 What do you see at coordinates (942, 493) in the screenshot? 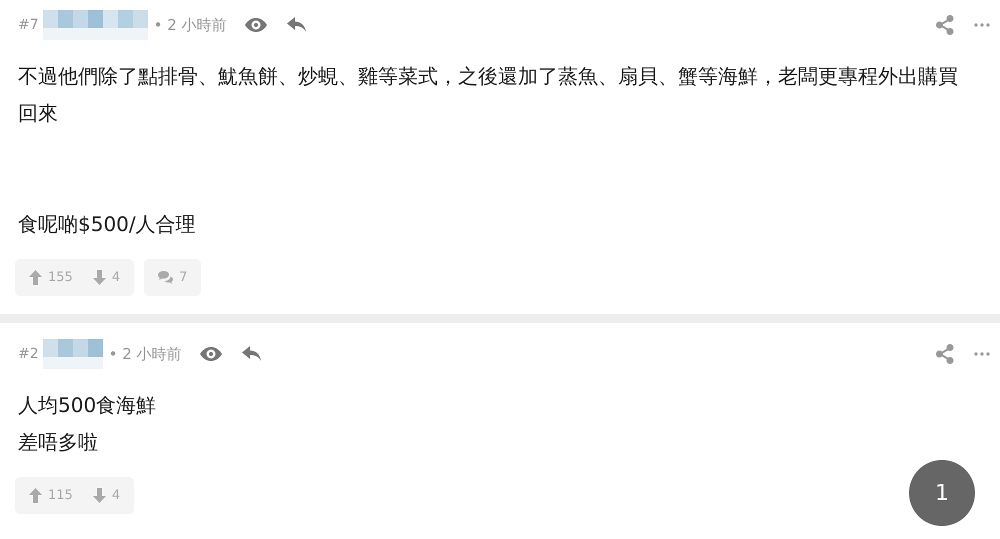
I see `page-badge: 1` at bounding box center [942, 493].